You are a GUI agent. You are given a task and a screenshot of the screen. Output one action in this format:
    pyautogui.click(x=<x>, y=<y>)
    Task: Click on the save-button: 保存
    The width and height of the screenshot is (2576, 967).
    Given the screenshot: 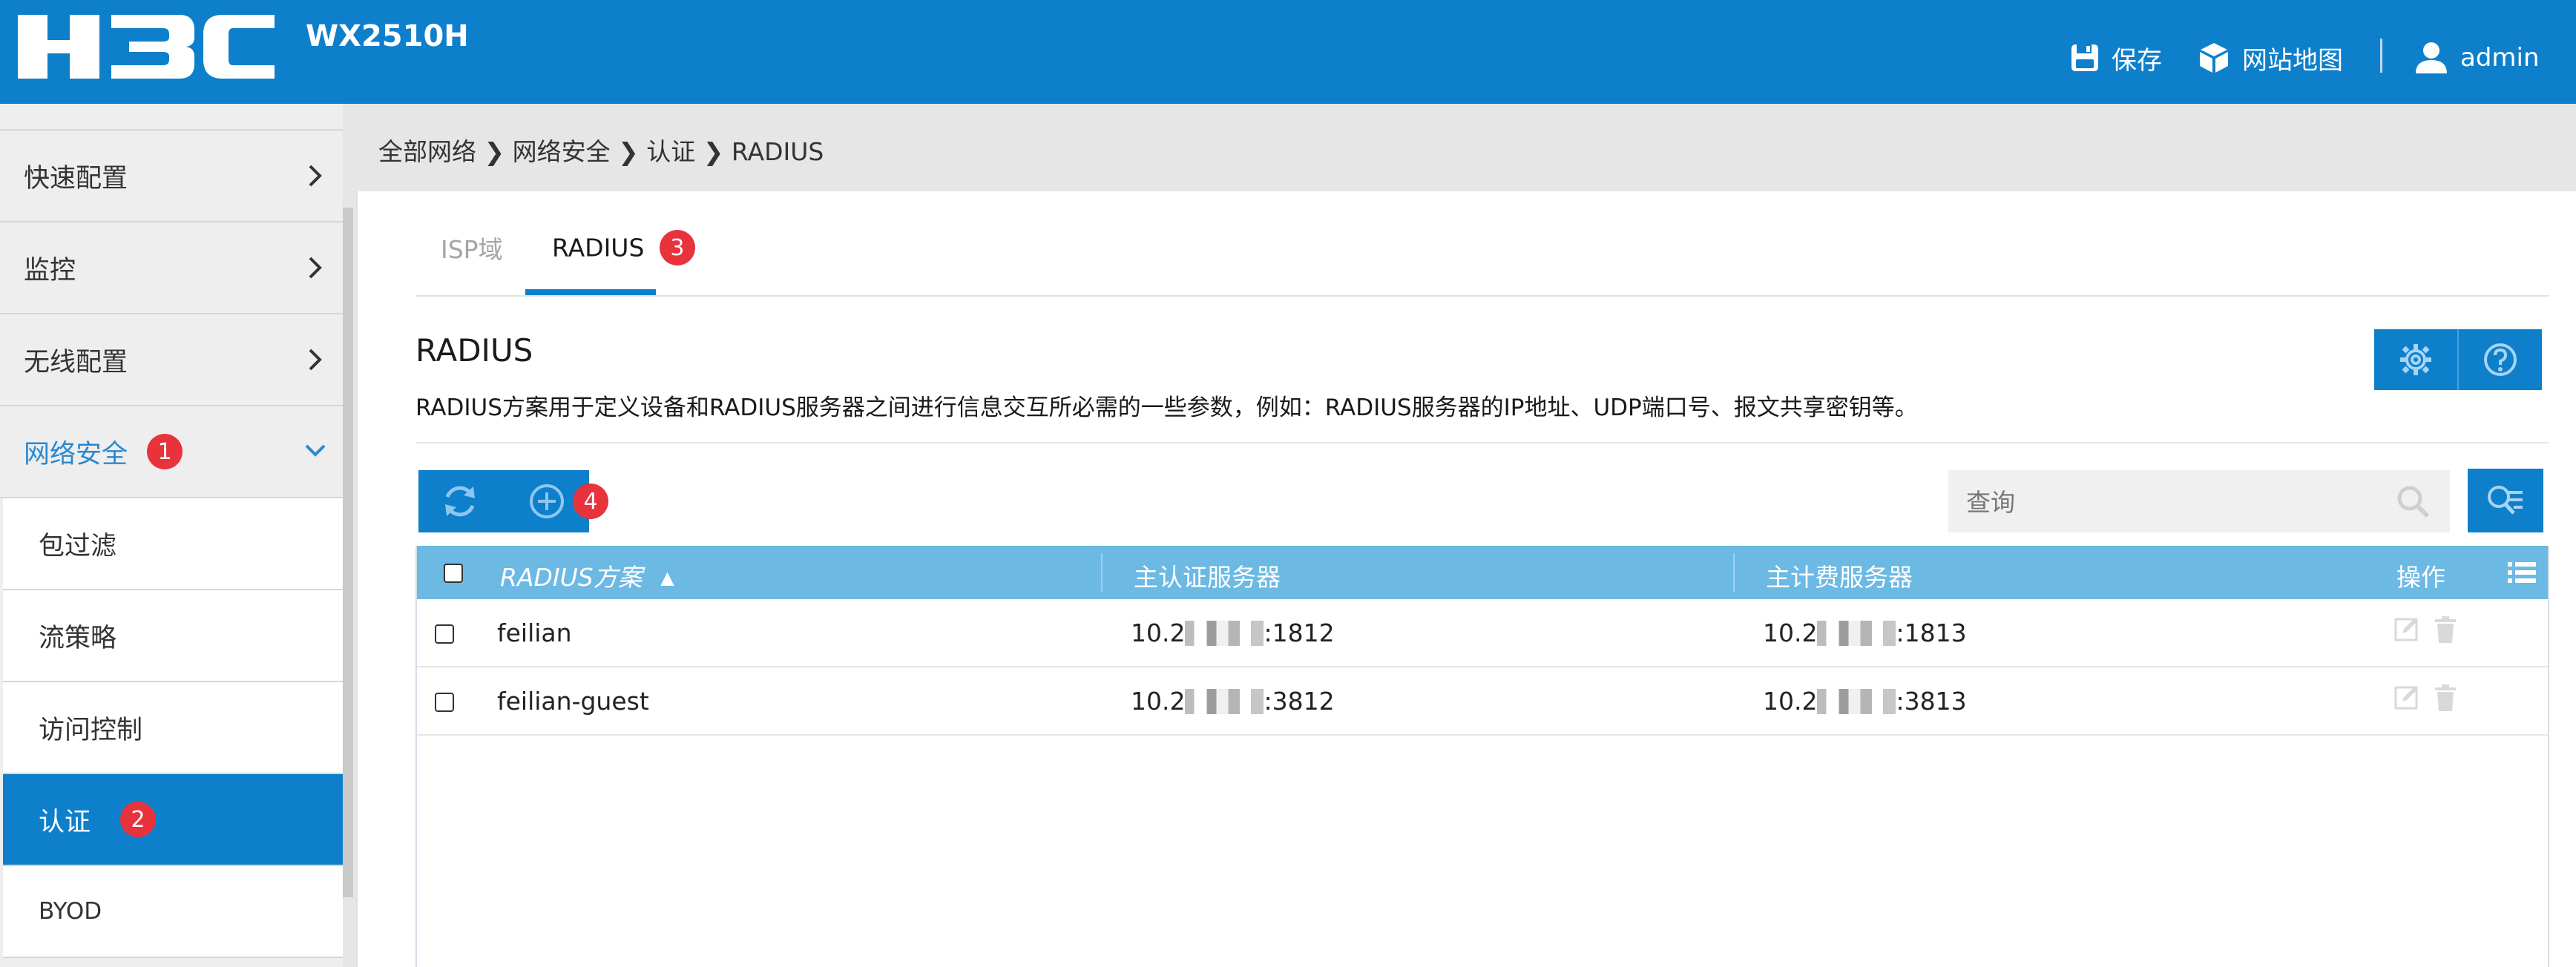 What is the action you would take?
    pyautogui.click(x=2116, y=58)
    